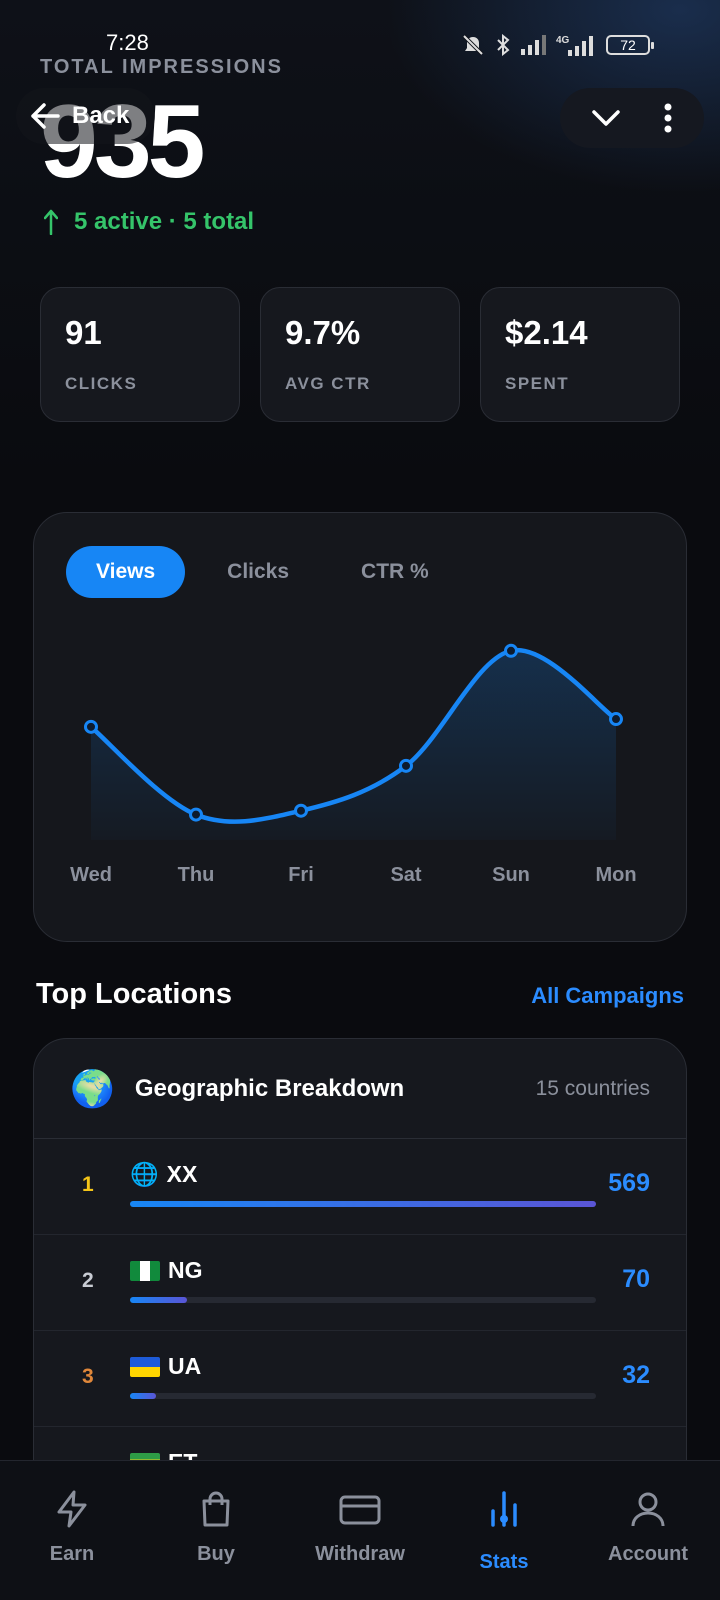 The width and height of the screenshot is (720, 1600). Describe the element at coordinates (161, 67) in the screenshot. I see `total-impressions-label: TOTAL IMPRESSIONS` at that location.